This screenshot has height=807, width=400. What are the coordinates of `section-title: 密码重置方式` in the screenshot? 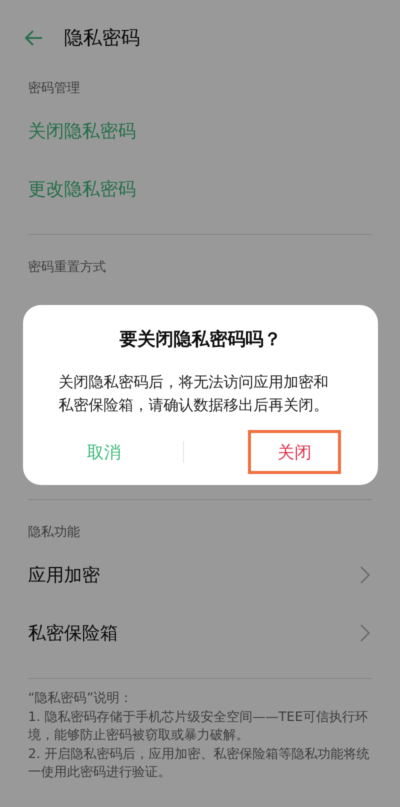 It's located at (66, 268).